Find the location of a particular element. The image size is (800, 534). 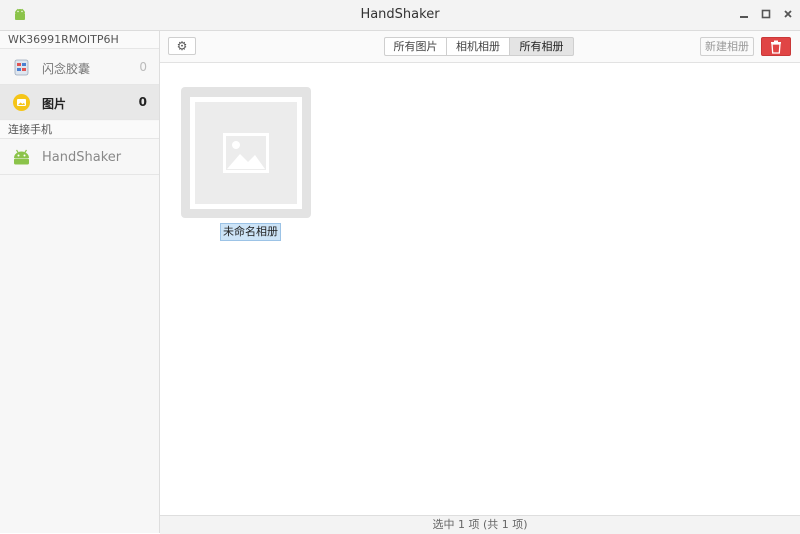

sidebar-item-label: 闪念胶囊 is located at coordinates (66, 69).